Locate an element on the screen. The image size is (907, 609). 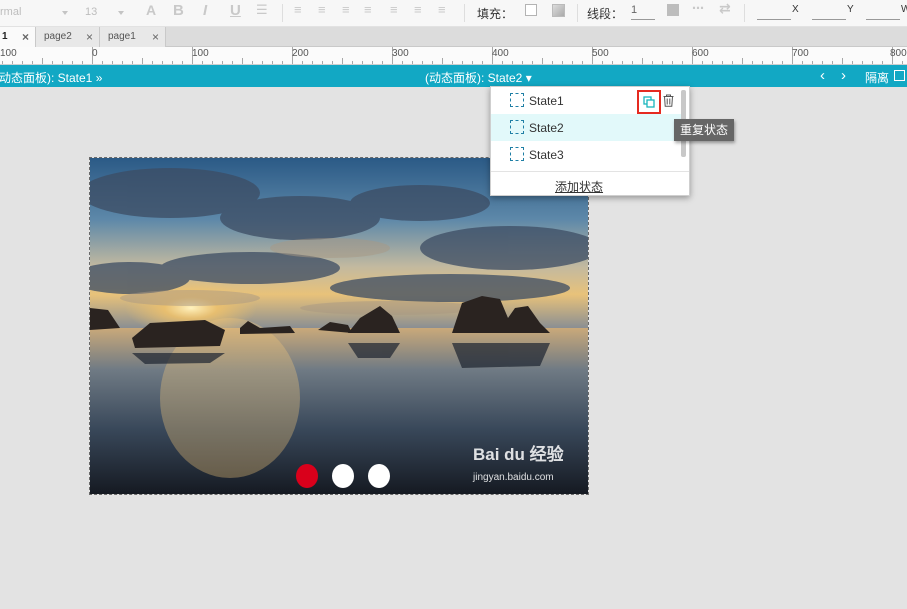
state-label: State3 is located at coordinates (546, 155).